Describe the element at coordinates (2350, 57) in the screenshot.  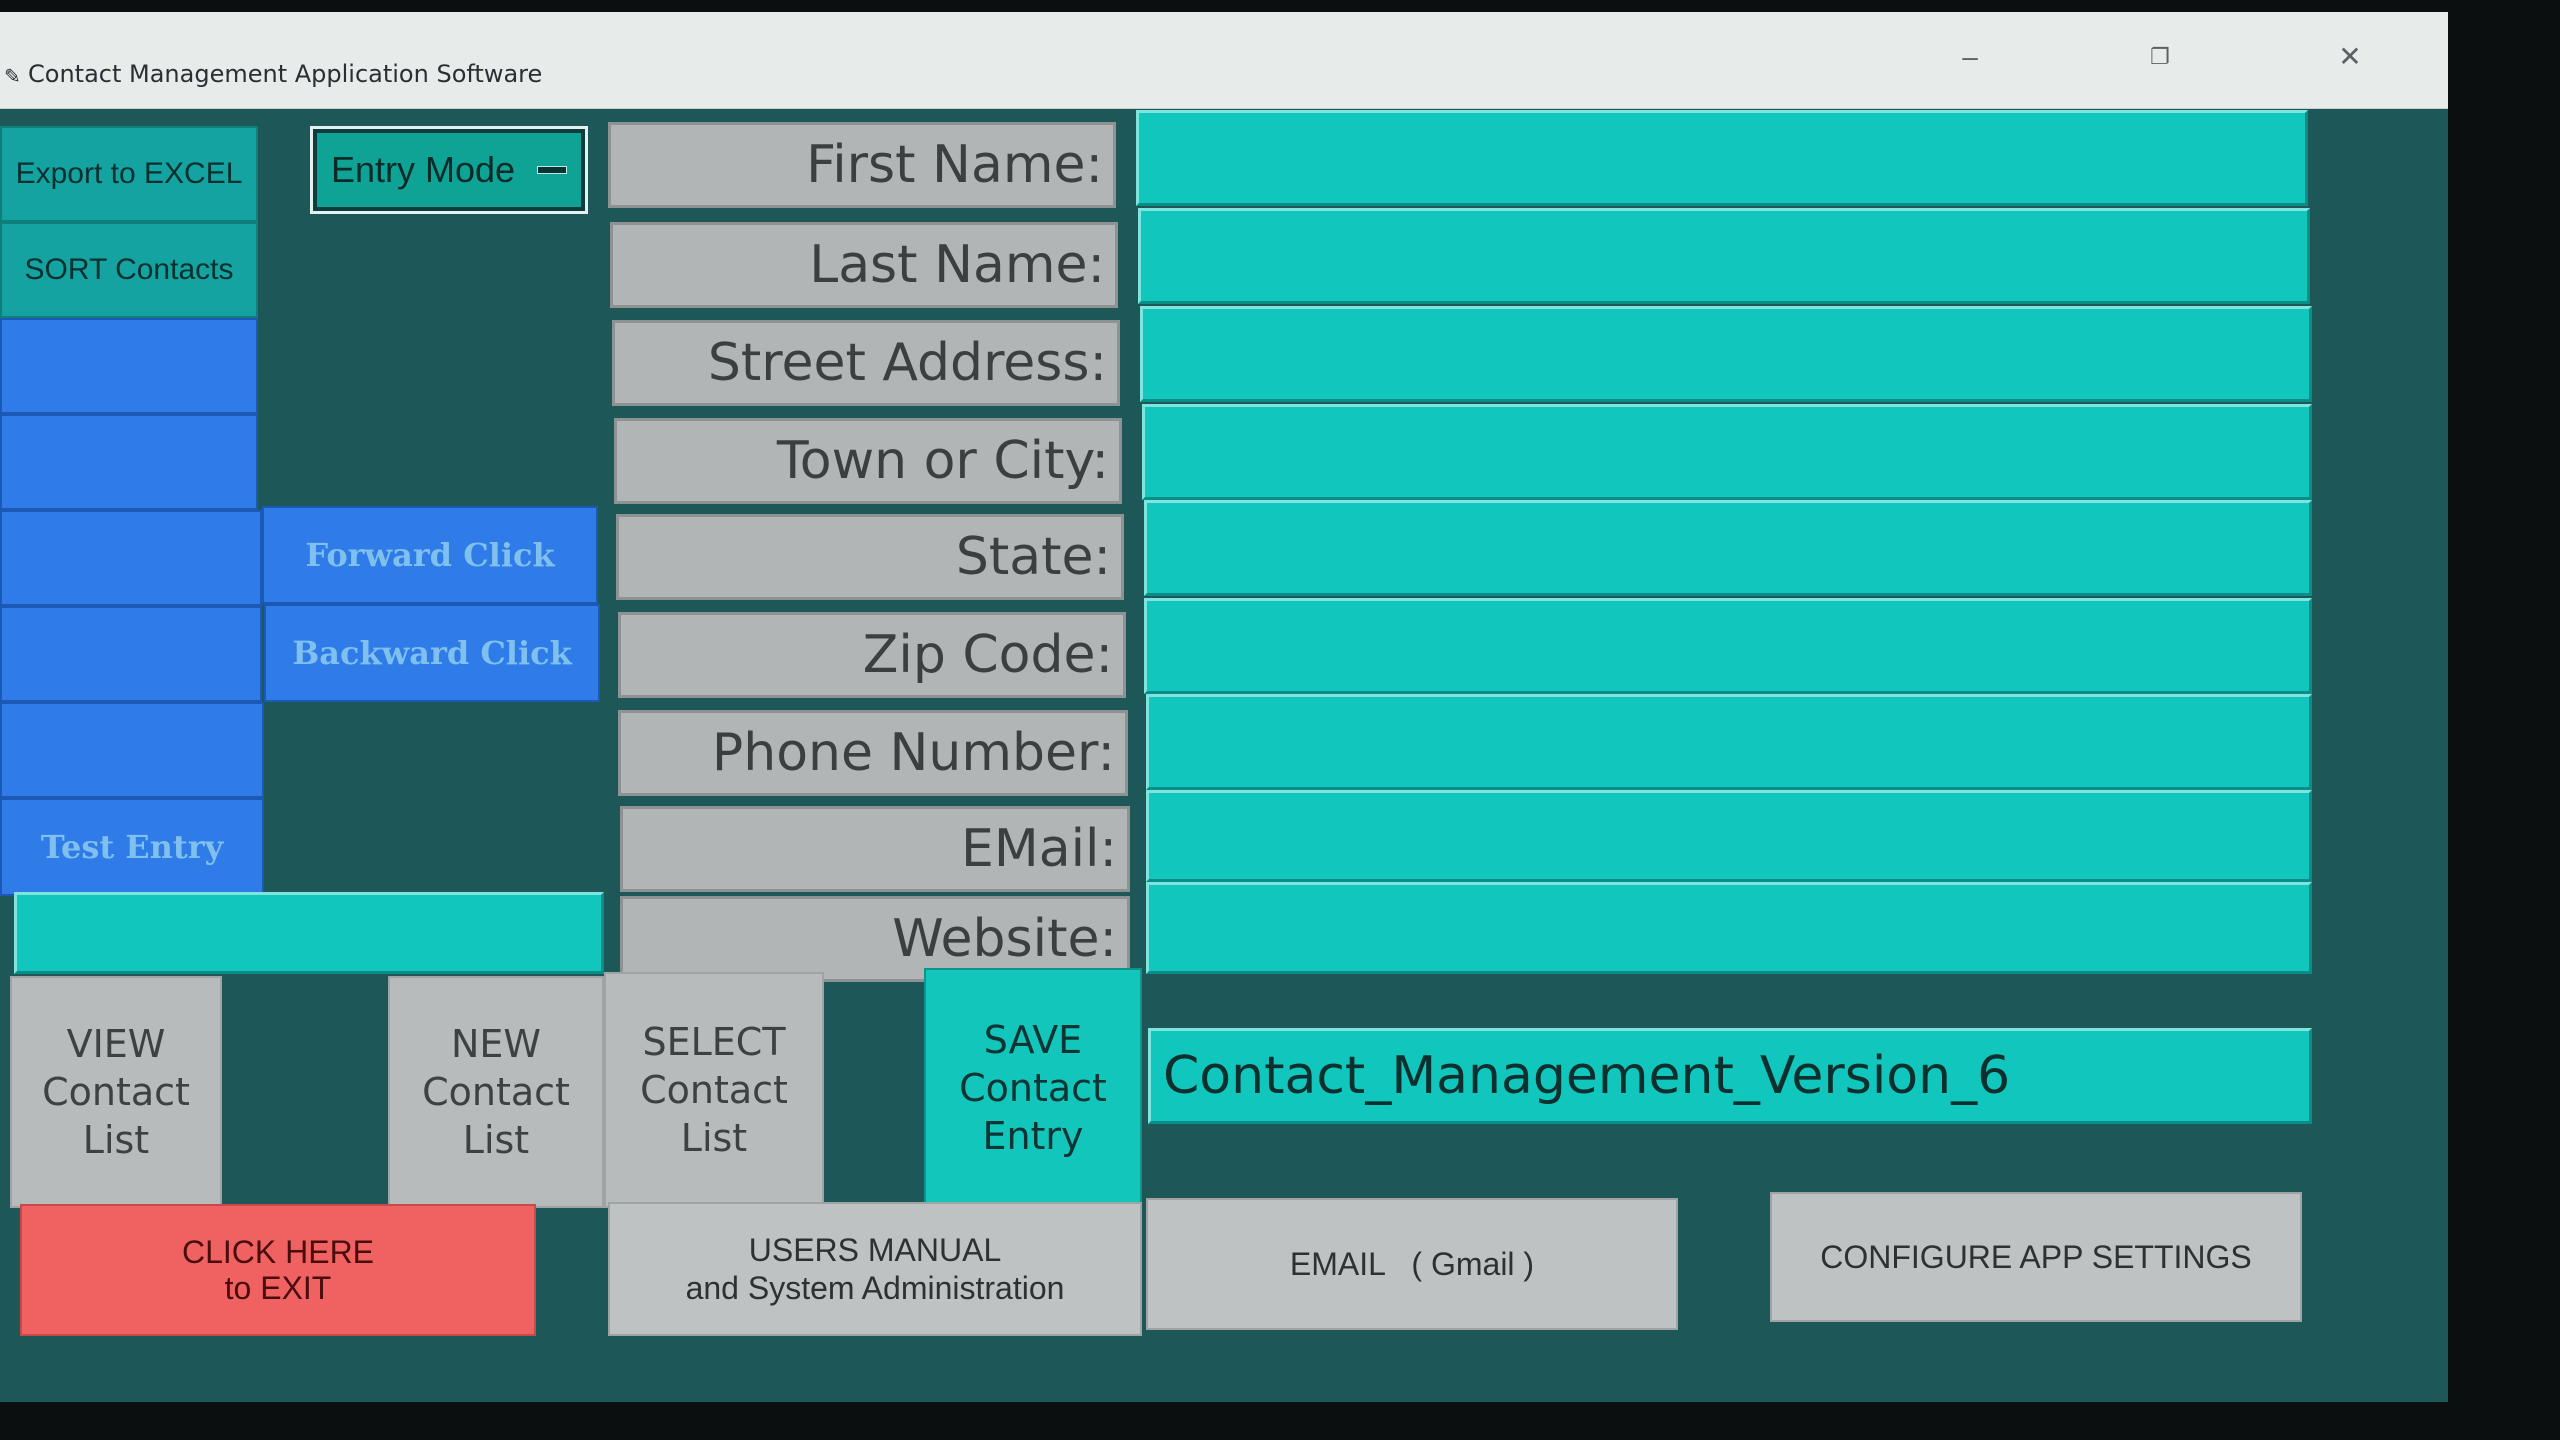
I see `close-button: ✕` at that location.